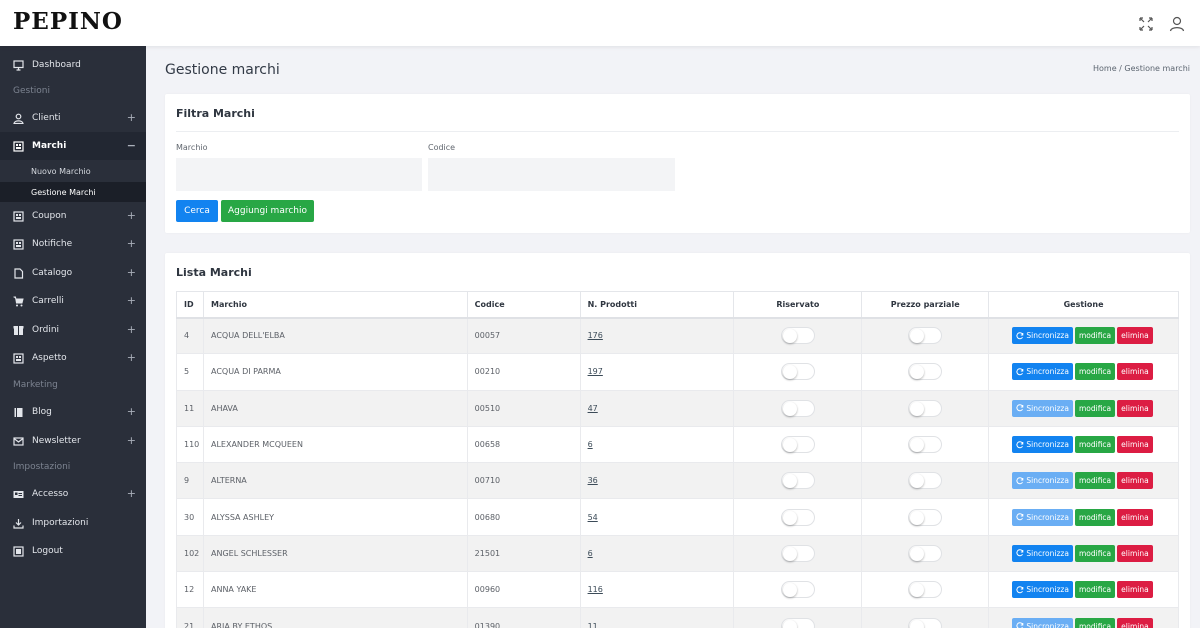 The image size is (1200, 628). What do you see at coordinates (1141, 68) in the screenshot?
I see `breadcrumb: Home / Gestione marchi` at bounding box center [1141, 68].